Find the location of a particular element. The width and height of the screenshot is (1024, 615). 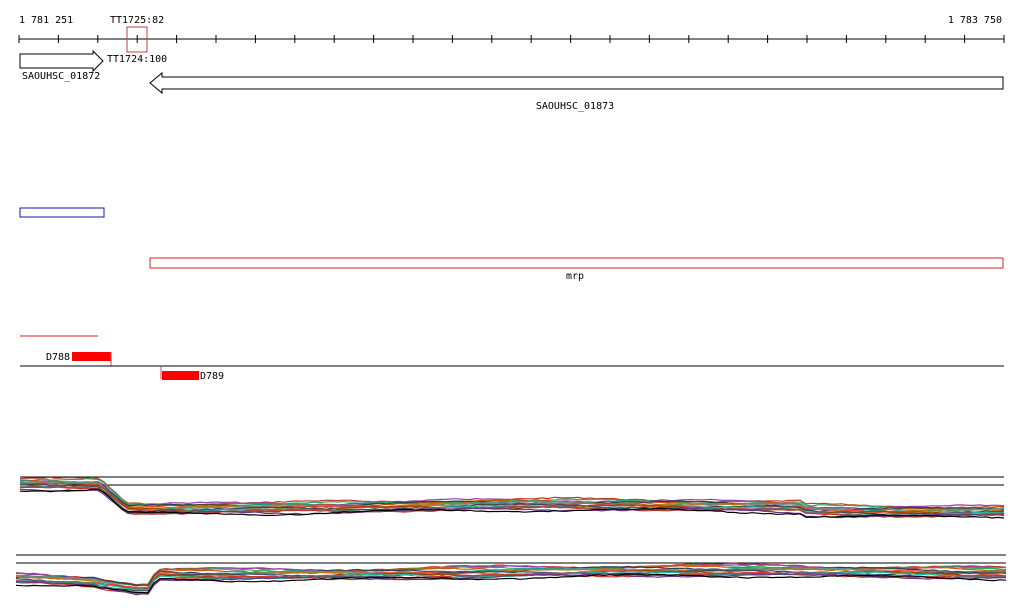

ruler-marker-label: TT1725:82 is located at coordinates (137, 20).